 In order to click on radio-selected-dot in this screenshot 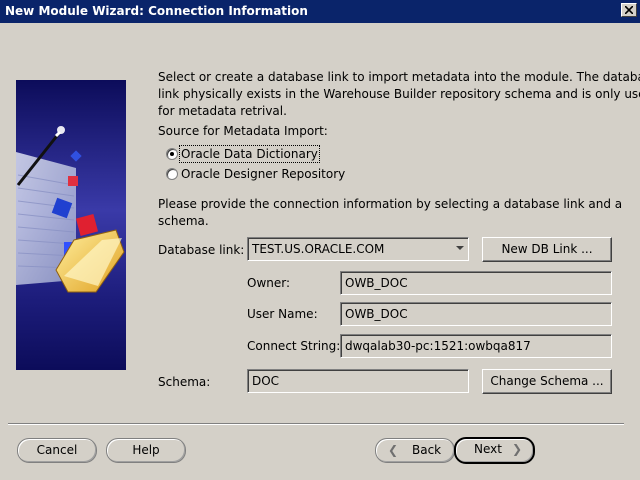, I will do `click(172, 154)`.